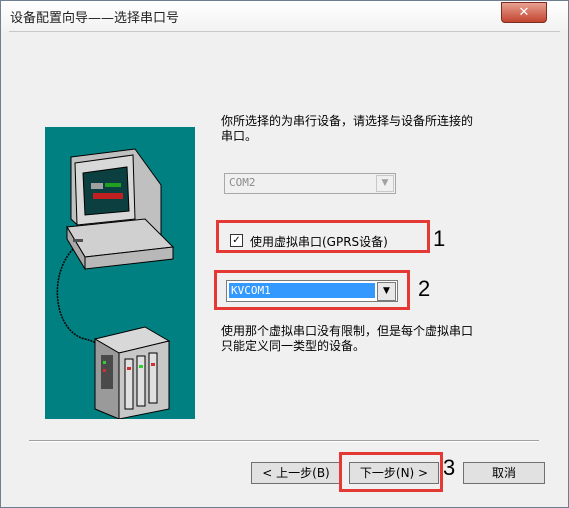 The width and height of the screenshot is (569, 508). What do you see at coordinates (242, 182) in the screenshot?
I see `port-combo-value: COM2` at bounding box center [242, 182].